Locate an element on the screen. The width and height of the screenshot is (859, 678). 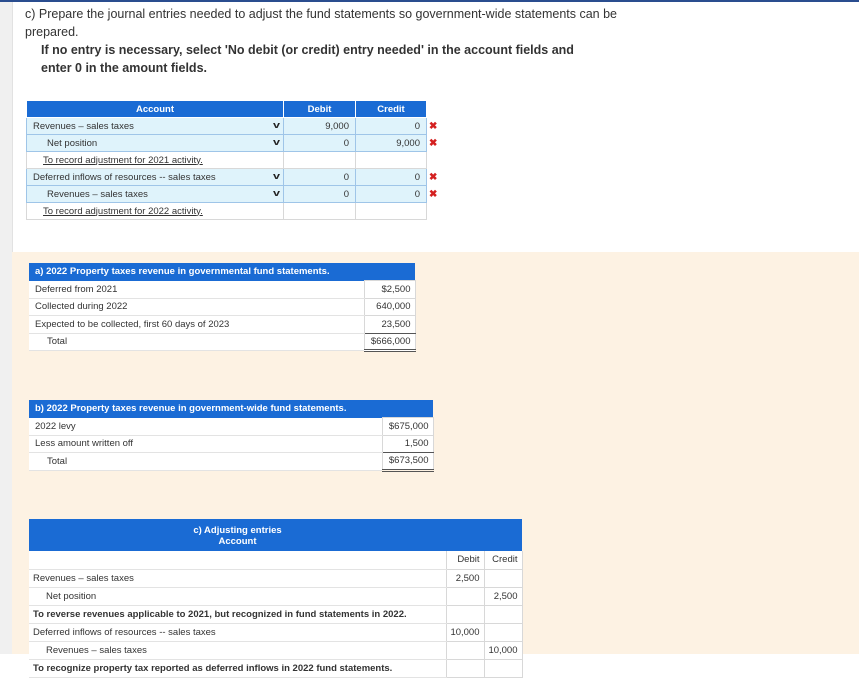
journal-row: Revenues – sales taxes v 9,000 0 ✖ is located at coordinates (233, 126).